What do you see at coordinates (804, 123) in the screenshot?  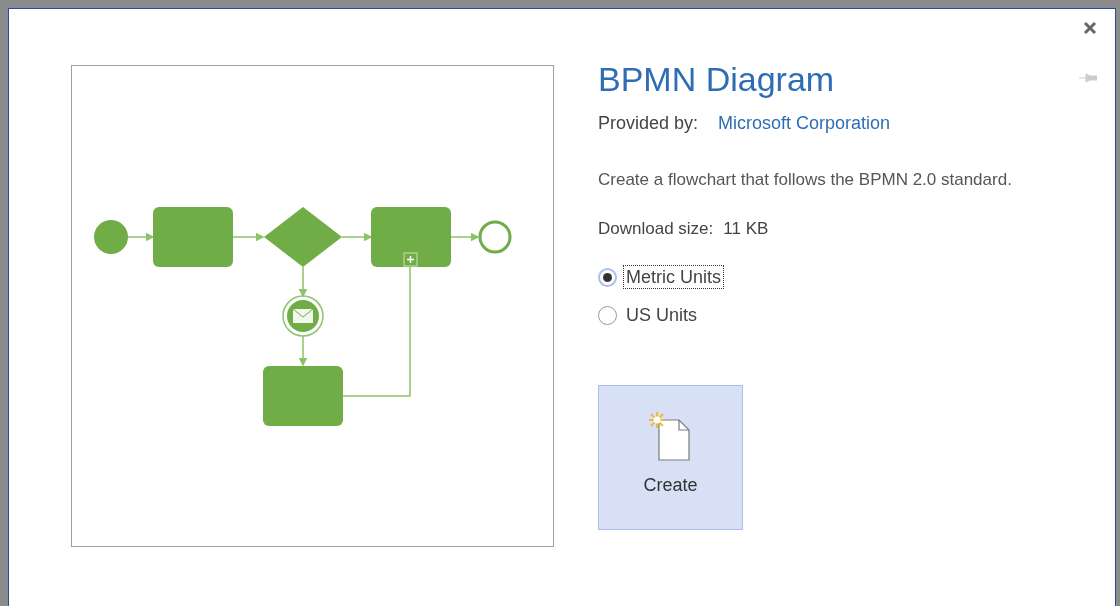 I see `provider-name: Microsoft Corporation` at bounding box center [804, 123].